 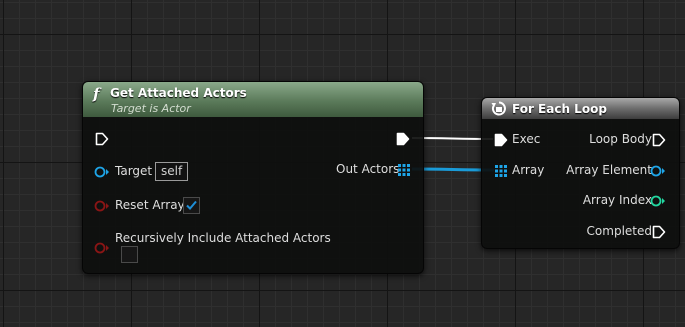 What do you see at coordinates (620, 139) in the screenshot?
I see `loop-body-label: Loop Body` at bounding box center [620, 139].